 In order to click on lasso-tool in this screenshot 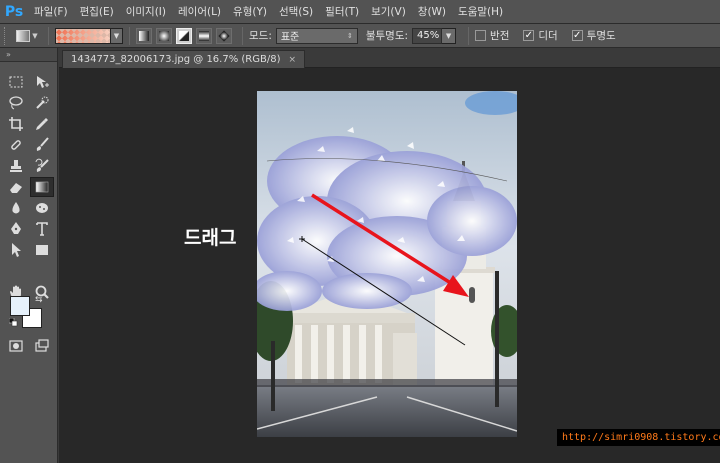, I will do `click(16, 103)`.